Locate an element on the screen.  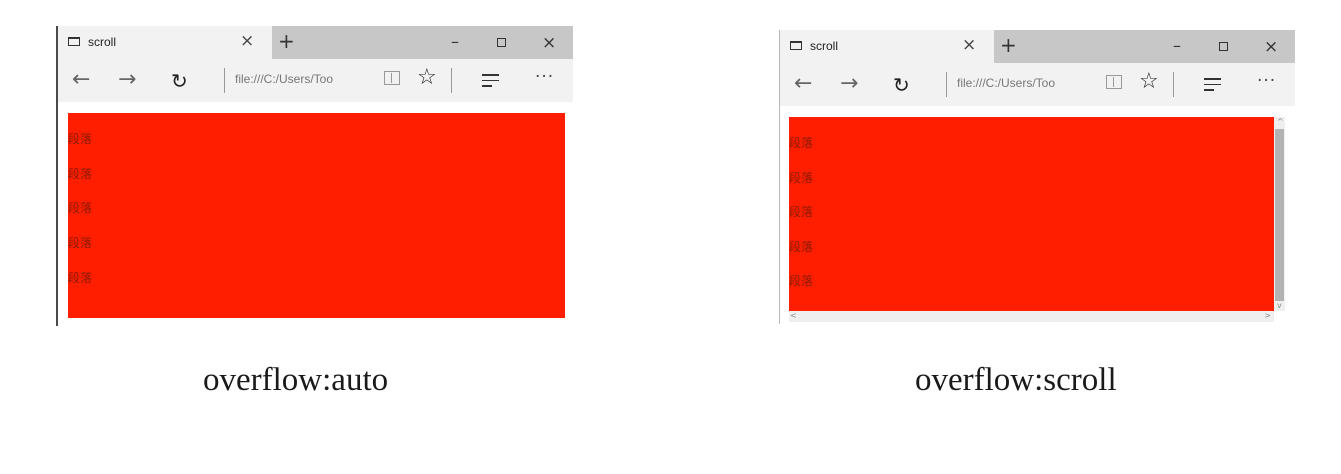
scroll-up-icon: ^ is located at coordinates (1280, 122).